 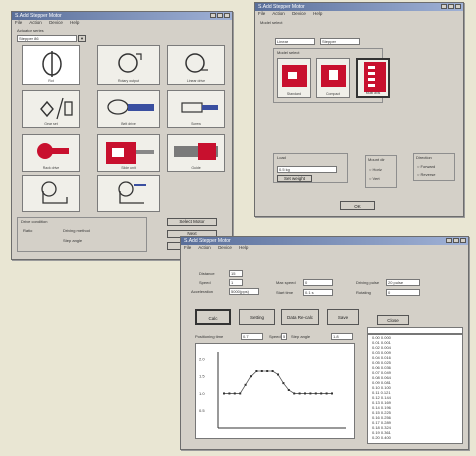 I want to click on radio-reverse: ○ Reverse, so click(x=426, y=174).